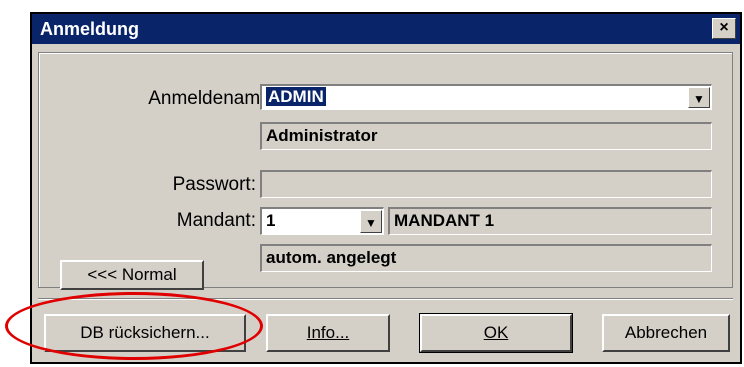  What do you see at coordinates (271, 220) in the screenshot?
I see `mandant-value: 1` at bounding box center [271, 220].